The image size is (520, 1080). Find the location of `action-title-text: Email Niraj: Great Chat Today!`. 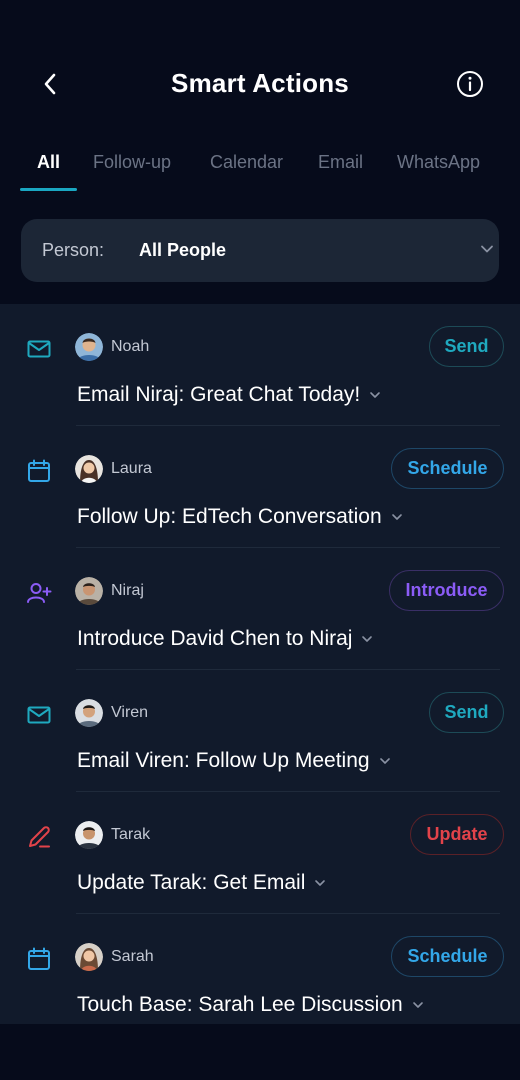

action-title-text: Email Niraj: Great Chat Today! is located at coordinates (219, 394).